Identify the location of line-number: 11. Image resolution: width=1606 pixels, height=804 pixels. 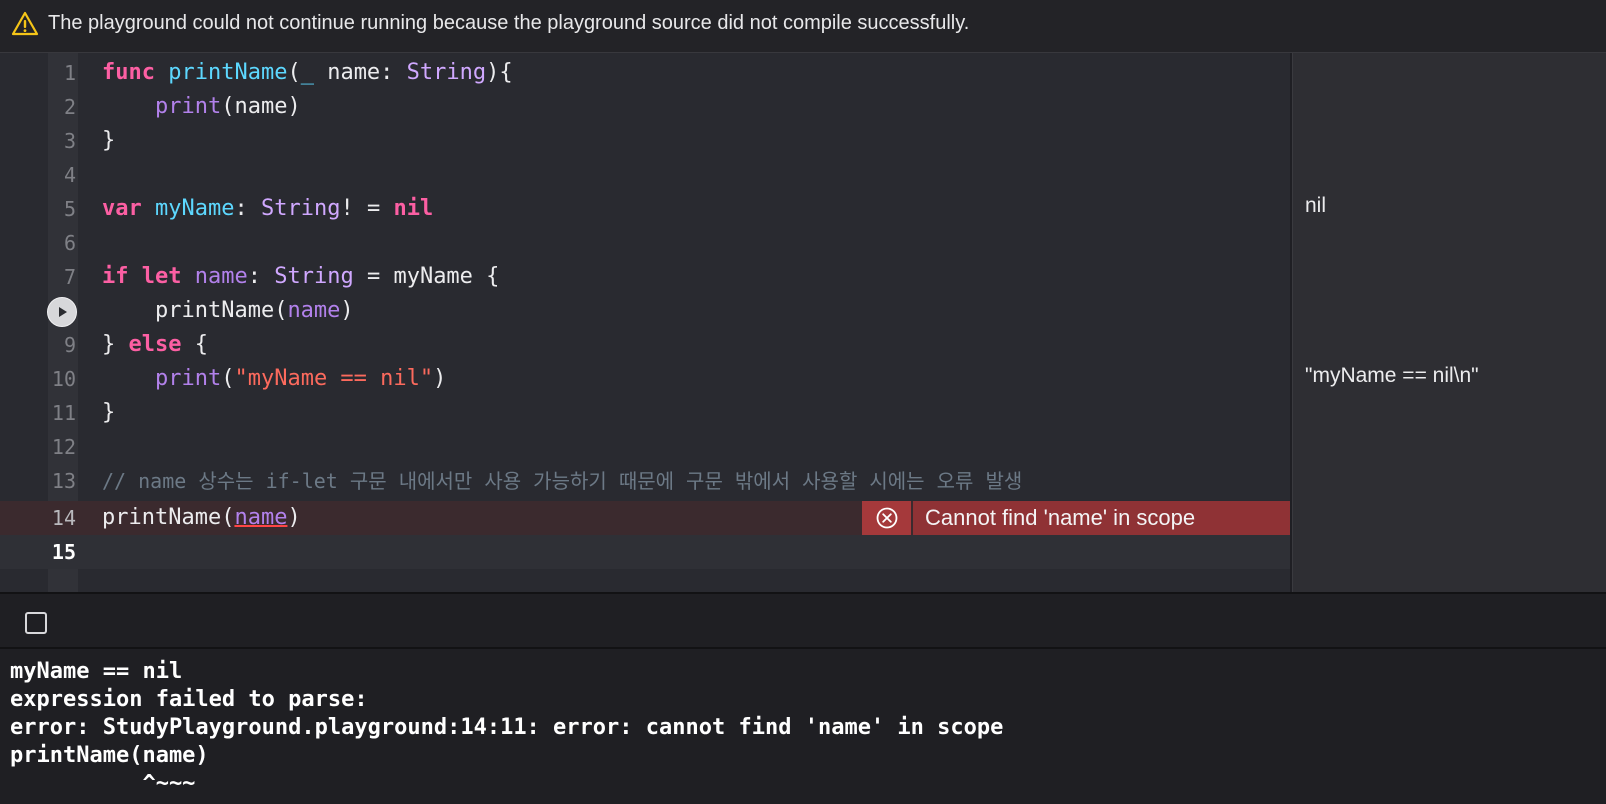
(63, 413).